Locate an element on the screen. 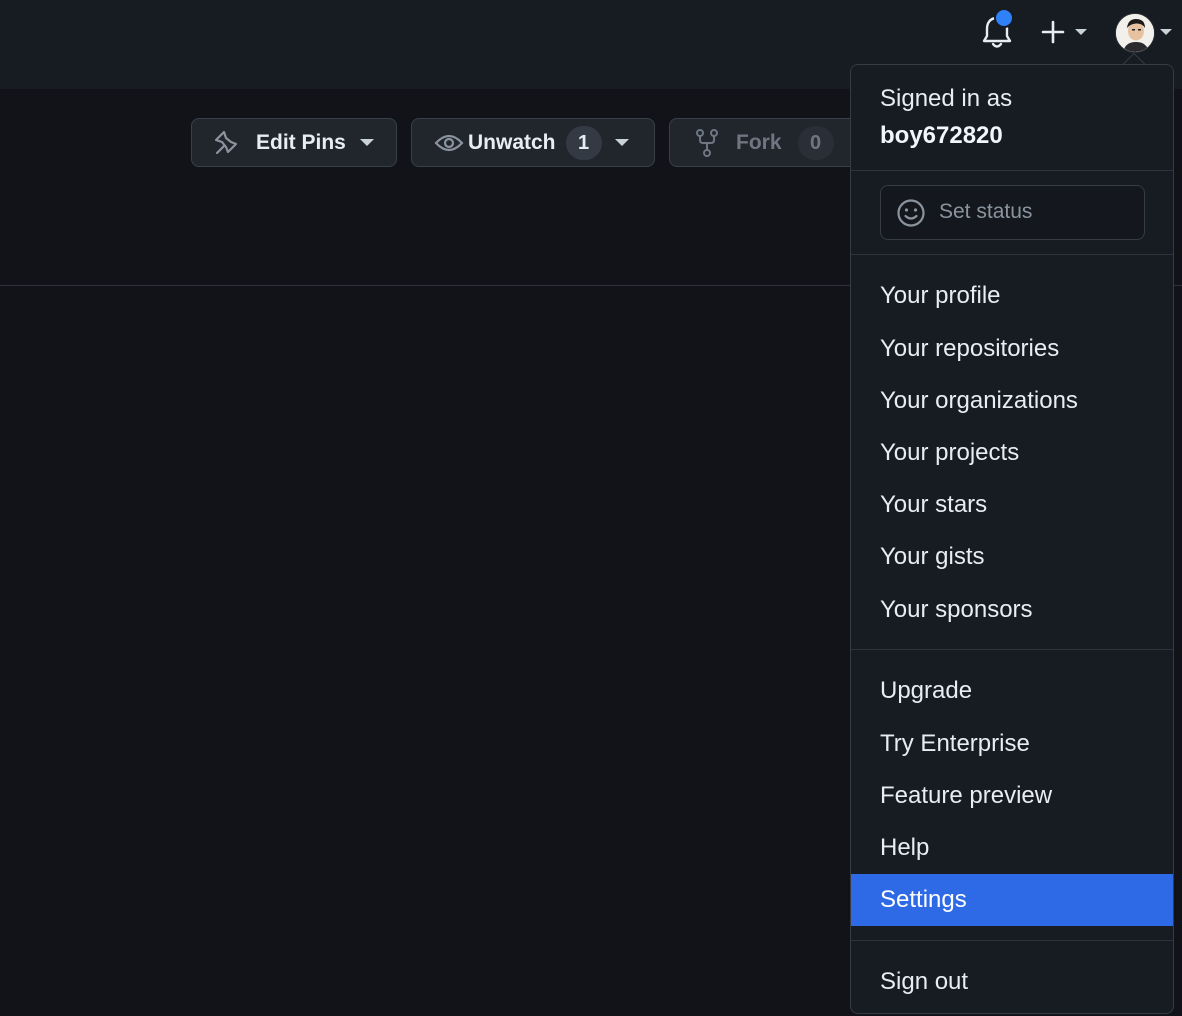  menu-item-upgrade: Upgrade is located at coordinates (1012, 691).